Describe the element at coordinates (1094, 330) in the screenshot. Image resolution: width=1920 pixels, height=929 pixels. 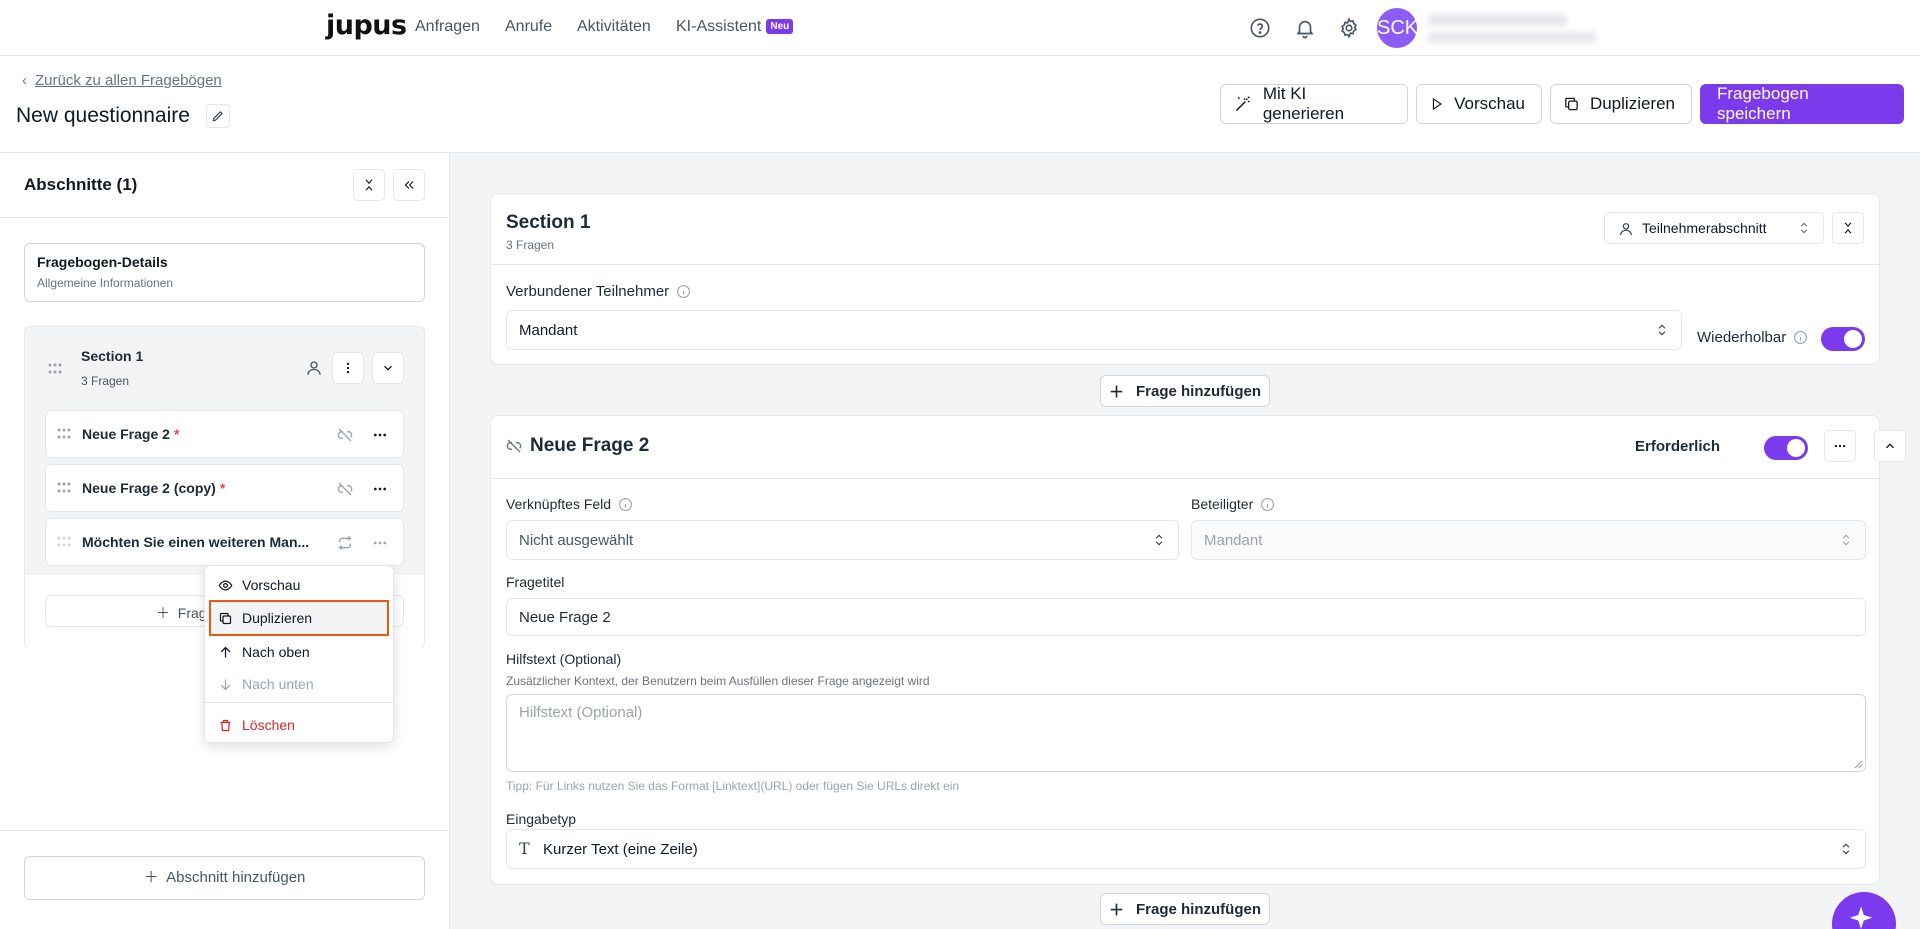
I see `linked-participant-select: Mandant` at that location.